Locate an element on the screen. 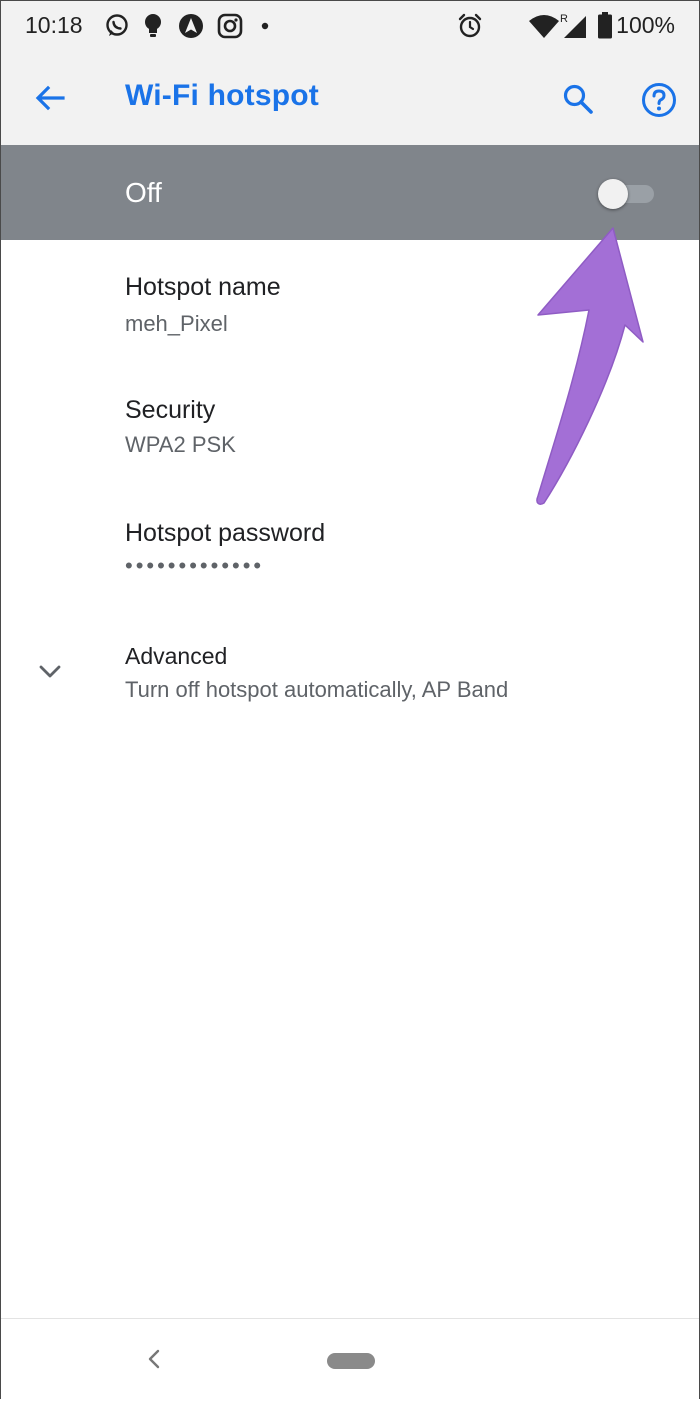  back-arrow-icon is located at coordinates (50, 98).